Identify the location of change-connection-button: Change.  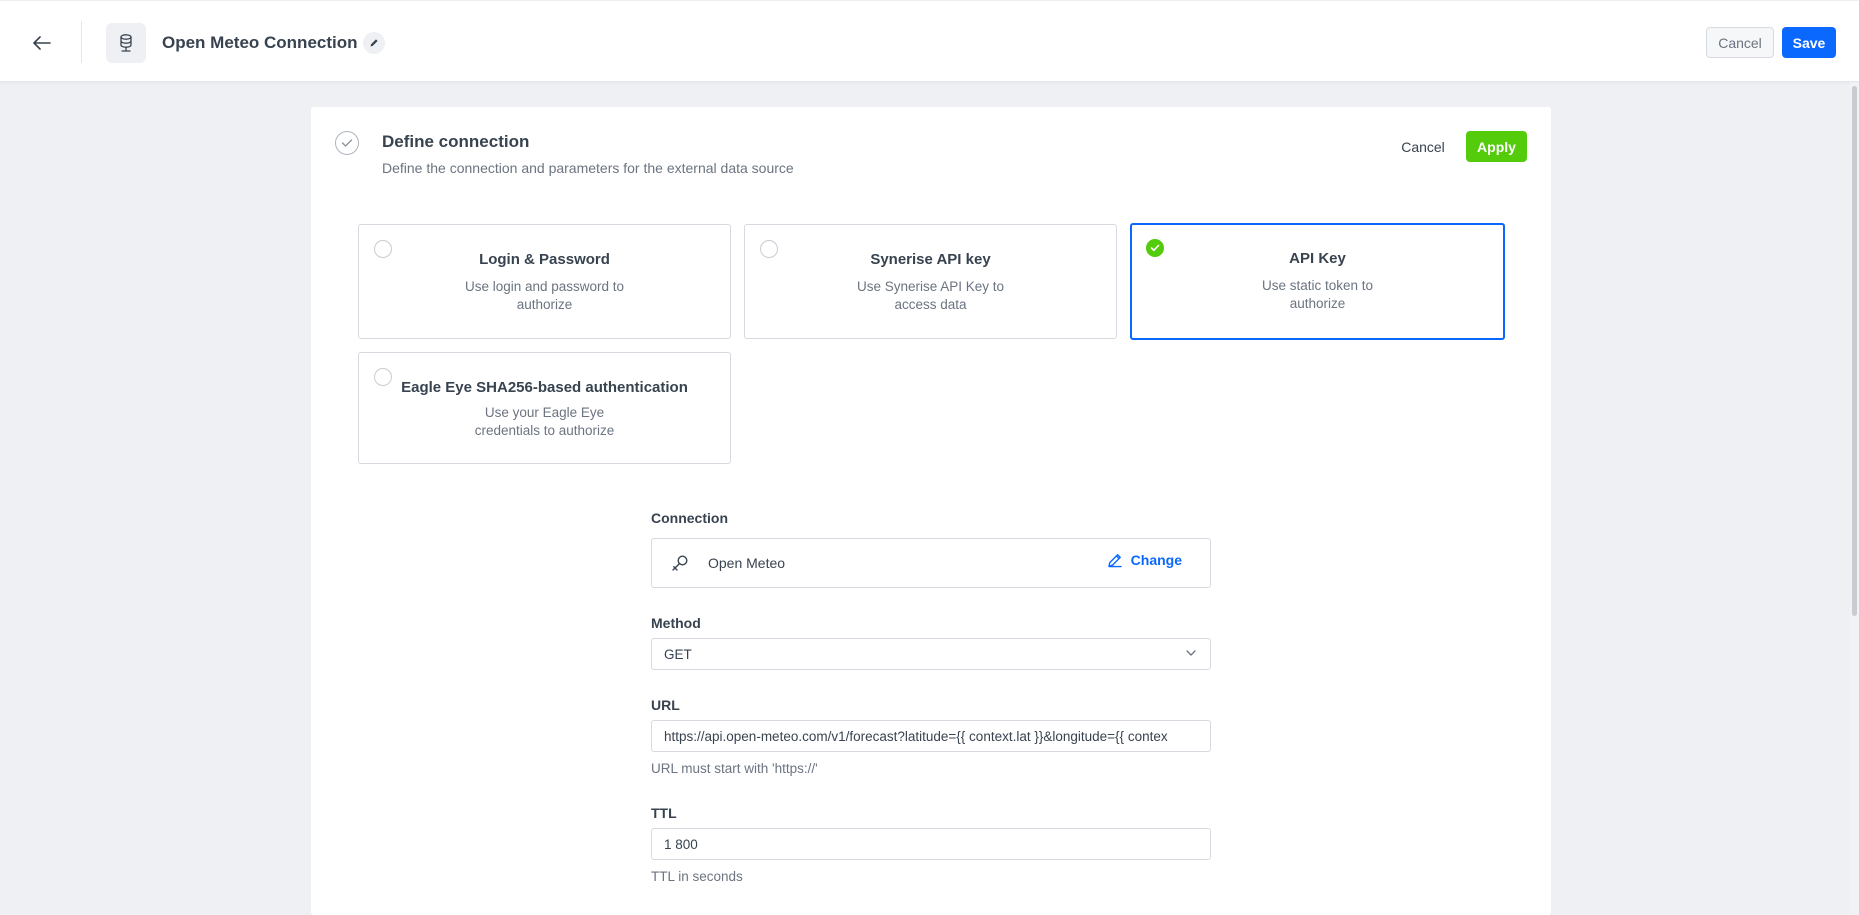
(1144, 560).